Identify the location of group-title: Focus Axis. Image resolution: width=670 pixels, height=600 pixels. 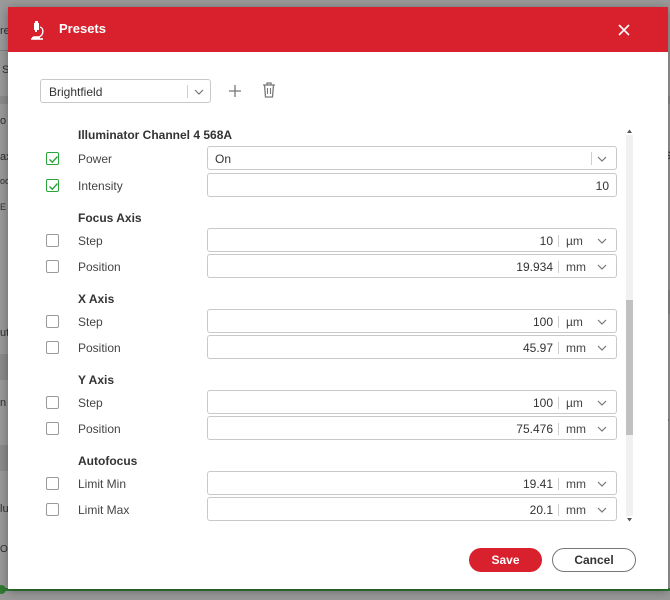
(110, 218).